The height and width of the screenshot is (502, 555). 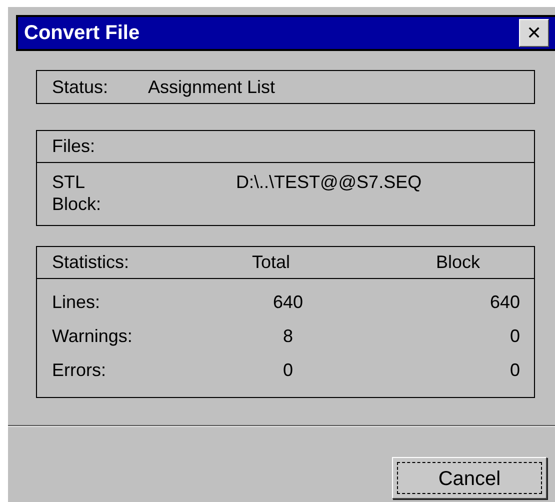 What do you see at coordinates (534, 33) in the screenshot?
I see `close-button: ✕` at bounding box center [534, 33].